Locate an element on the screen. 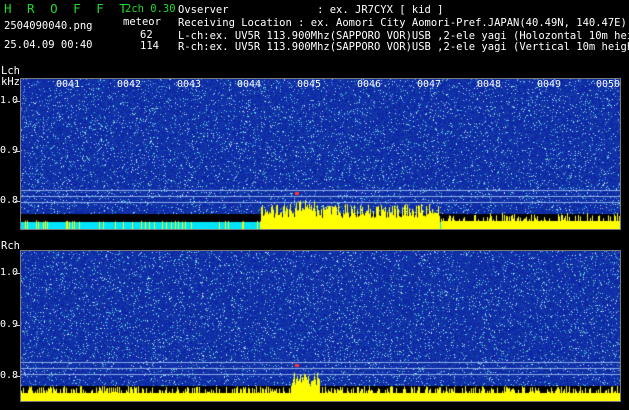 This screenshot has height=410, width=629. x-tick-label: 0048 is located at coordinates (489, 84).